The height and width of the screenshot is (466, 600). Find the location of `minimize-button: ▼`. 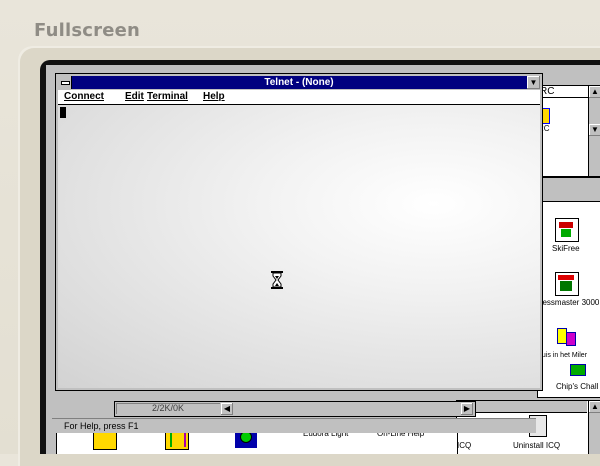

minimize-button: ▼ is located at coordinates (533, 82).